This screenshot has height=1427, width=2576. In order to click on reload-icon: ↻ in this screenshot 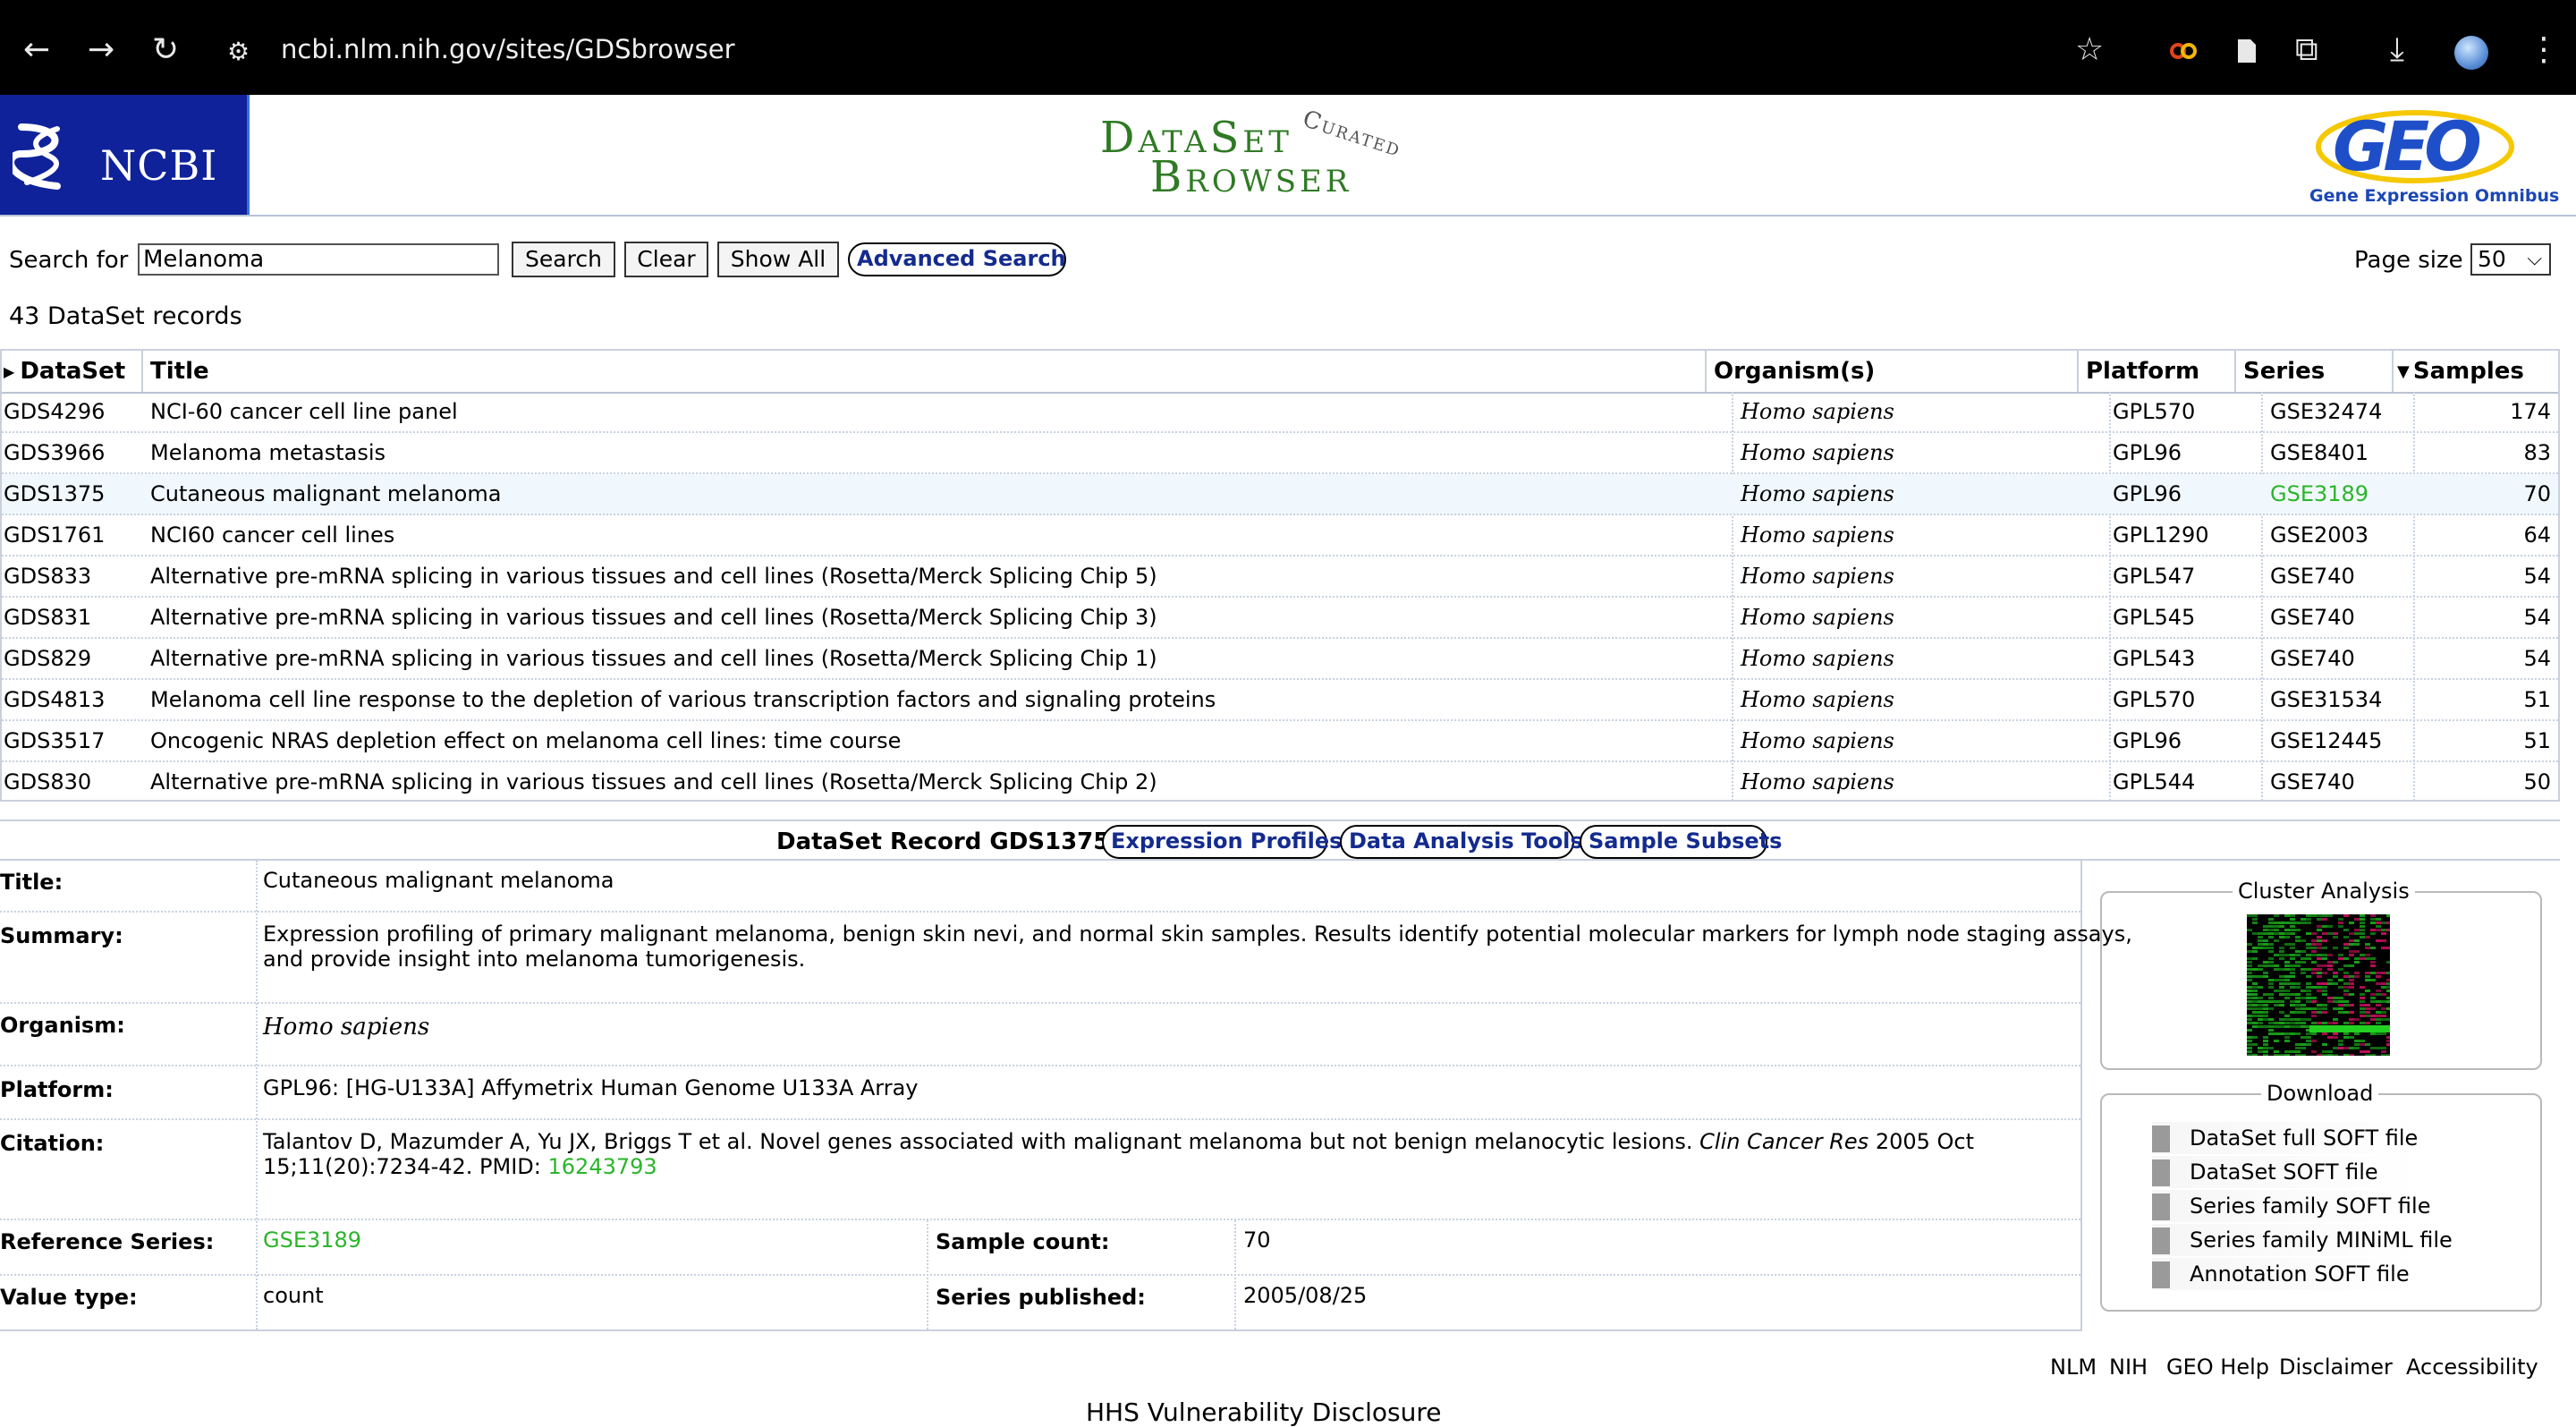, I will do `click(165, 50)`.